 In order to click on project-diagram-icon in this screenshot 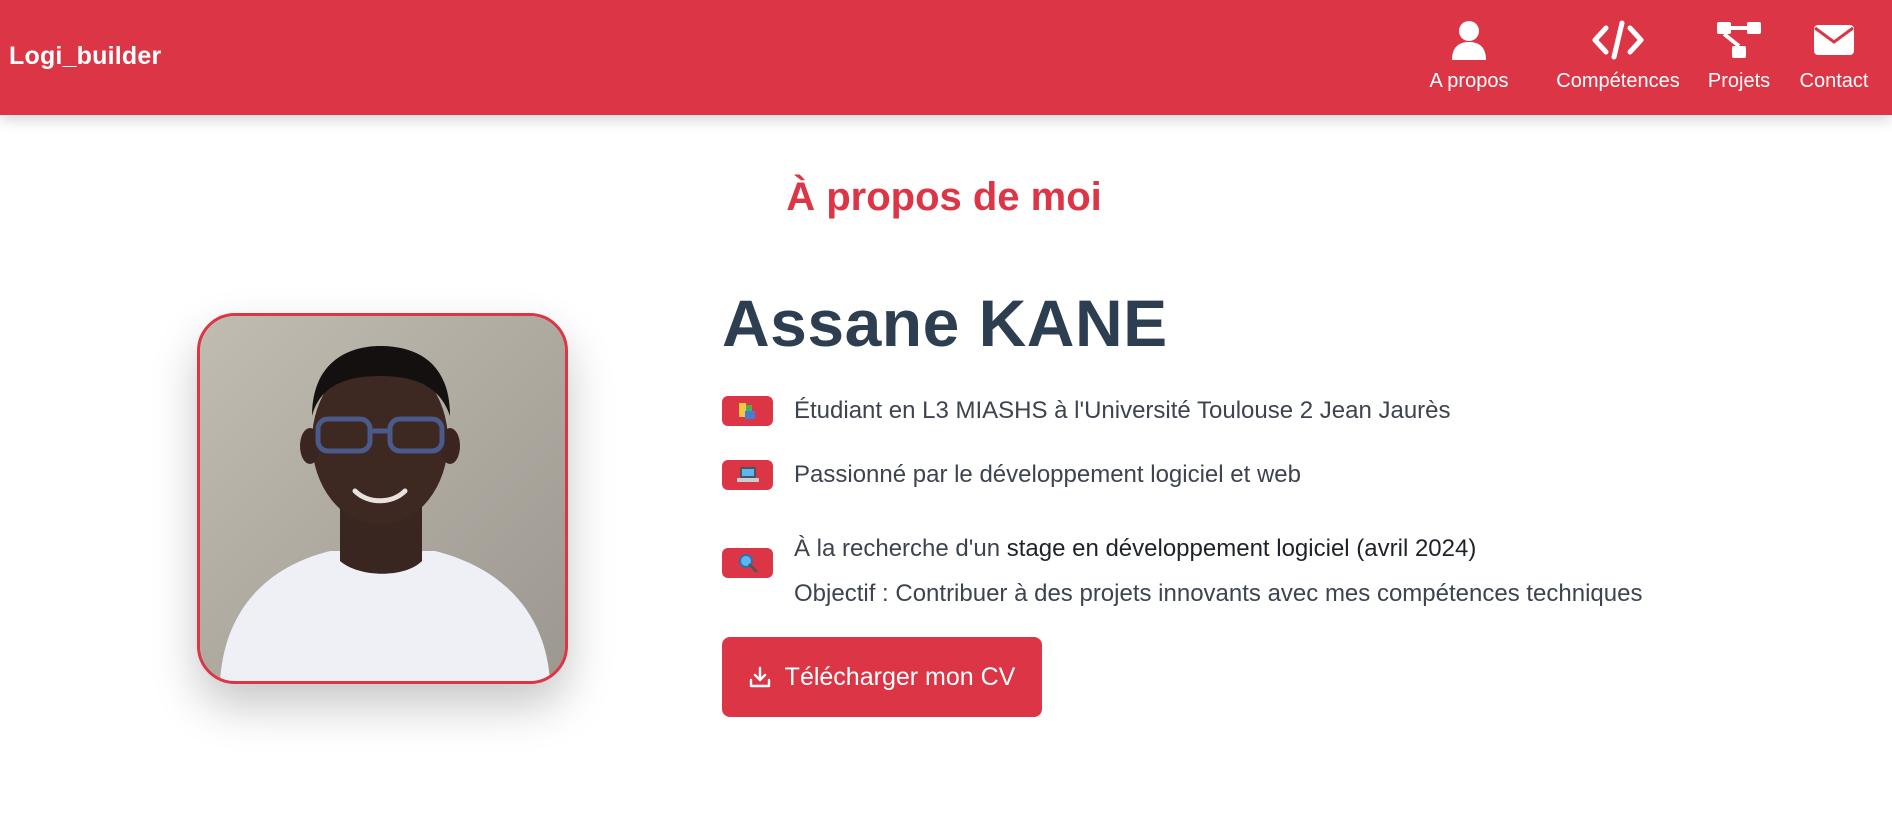, I will do `click(1739, 40)`.